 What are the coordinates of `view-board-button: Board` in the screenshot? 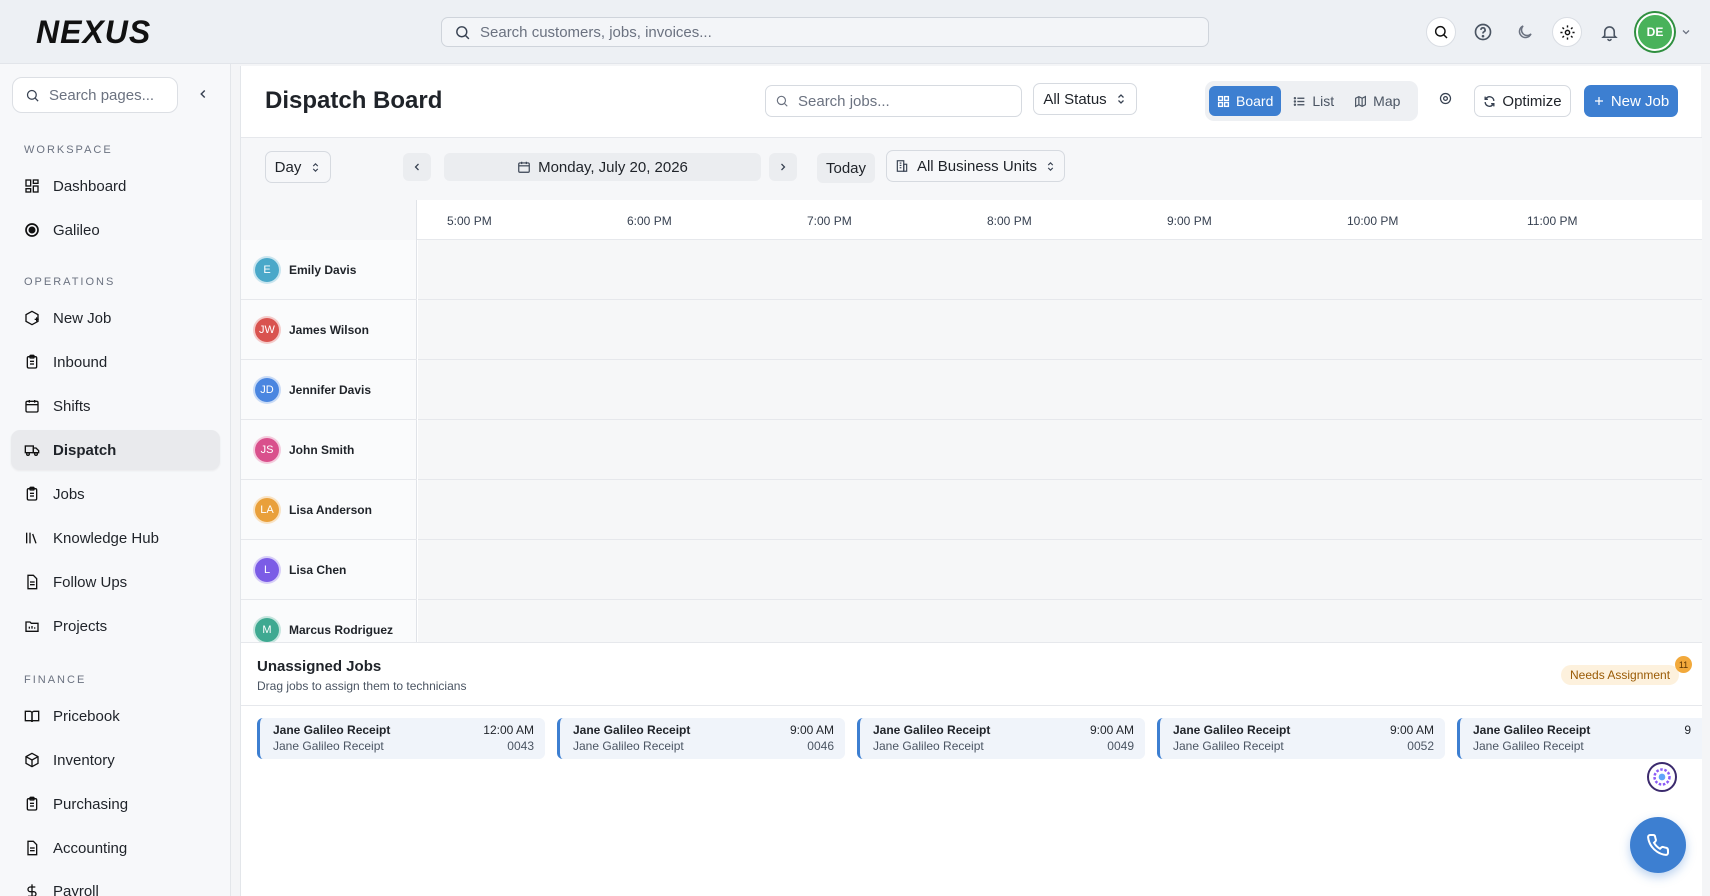 It's located at (1245, 101).